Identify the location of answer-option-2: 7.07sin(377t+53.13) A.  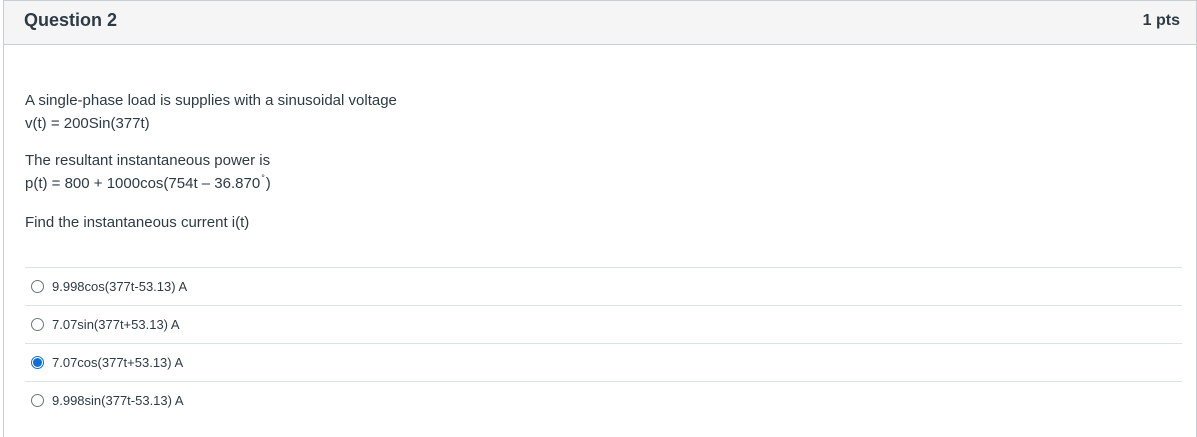
(603, 324).